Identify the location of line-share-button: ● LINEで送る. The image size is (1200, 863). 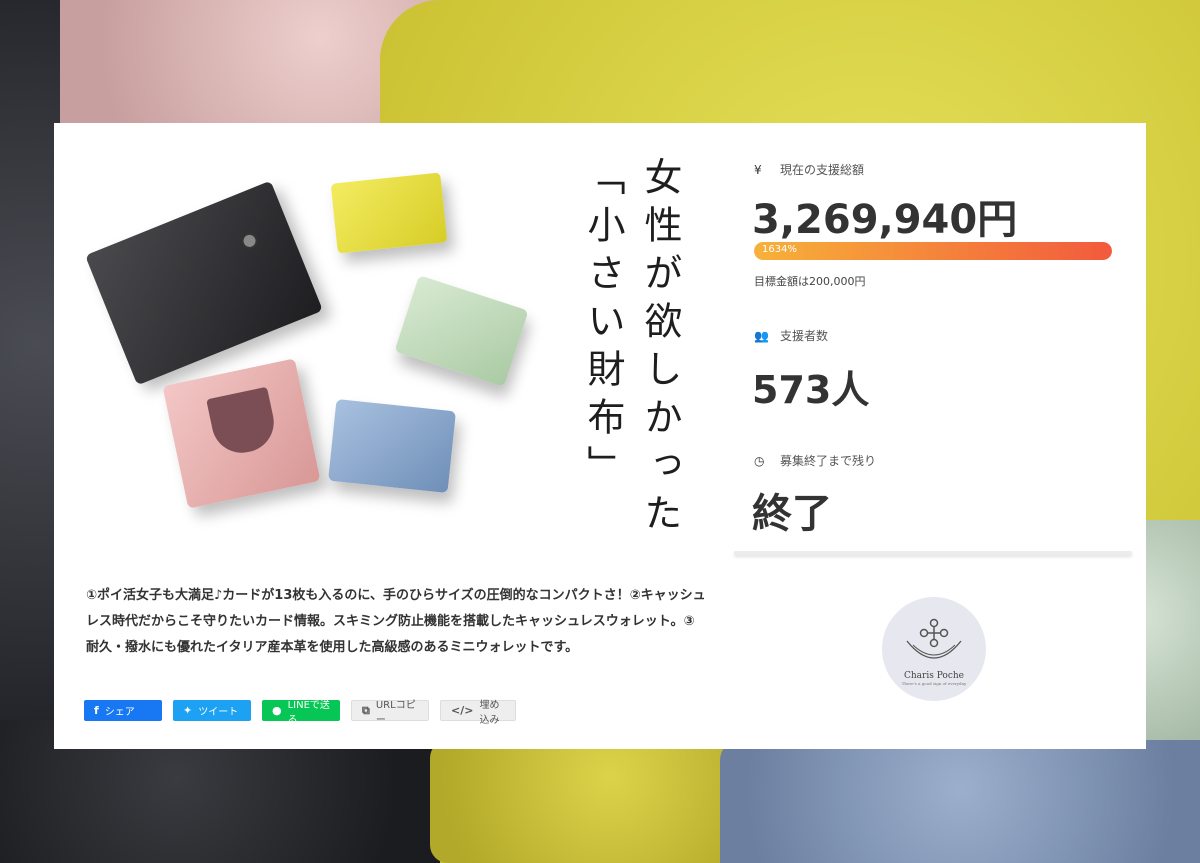
(301, 713).